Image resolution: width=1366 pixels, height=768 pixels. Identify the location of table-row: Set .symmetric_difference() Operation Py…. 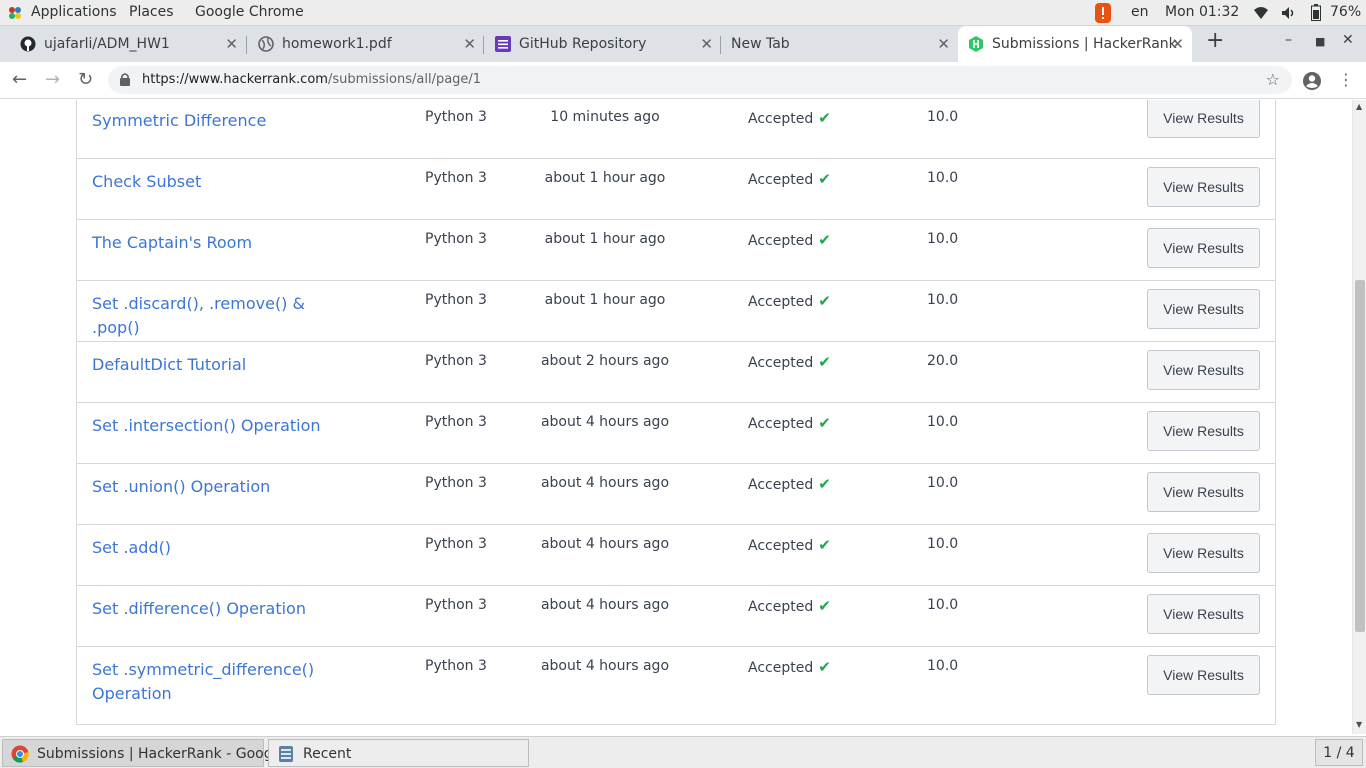
(676, 685).